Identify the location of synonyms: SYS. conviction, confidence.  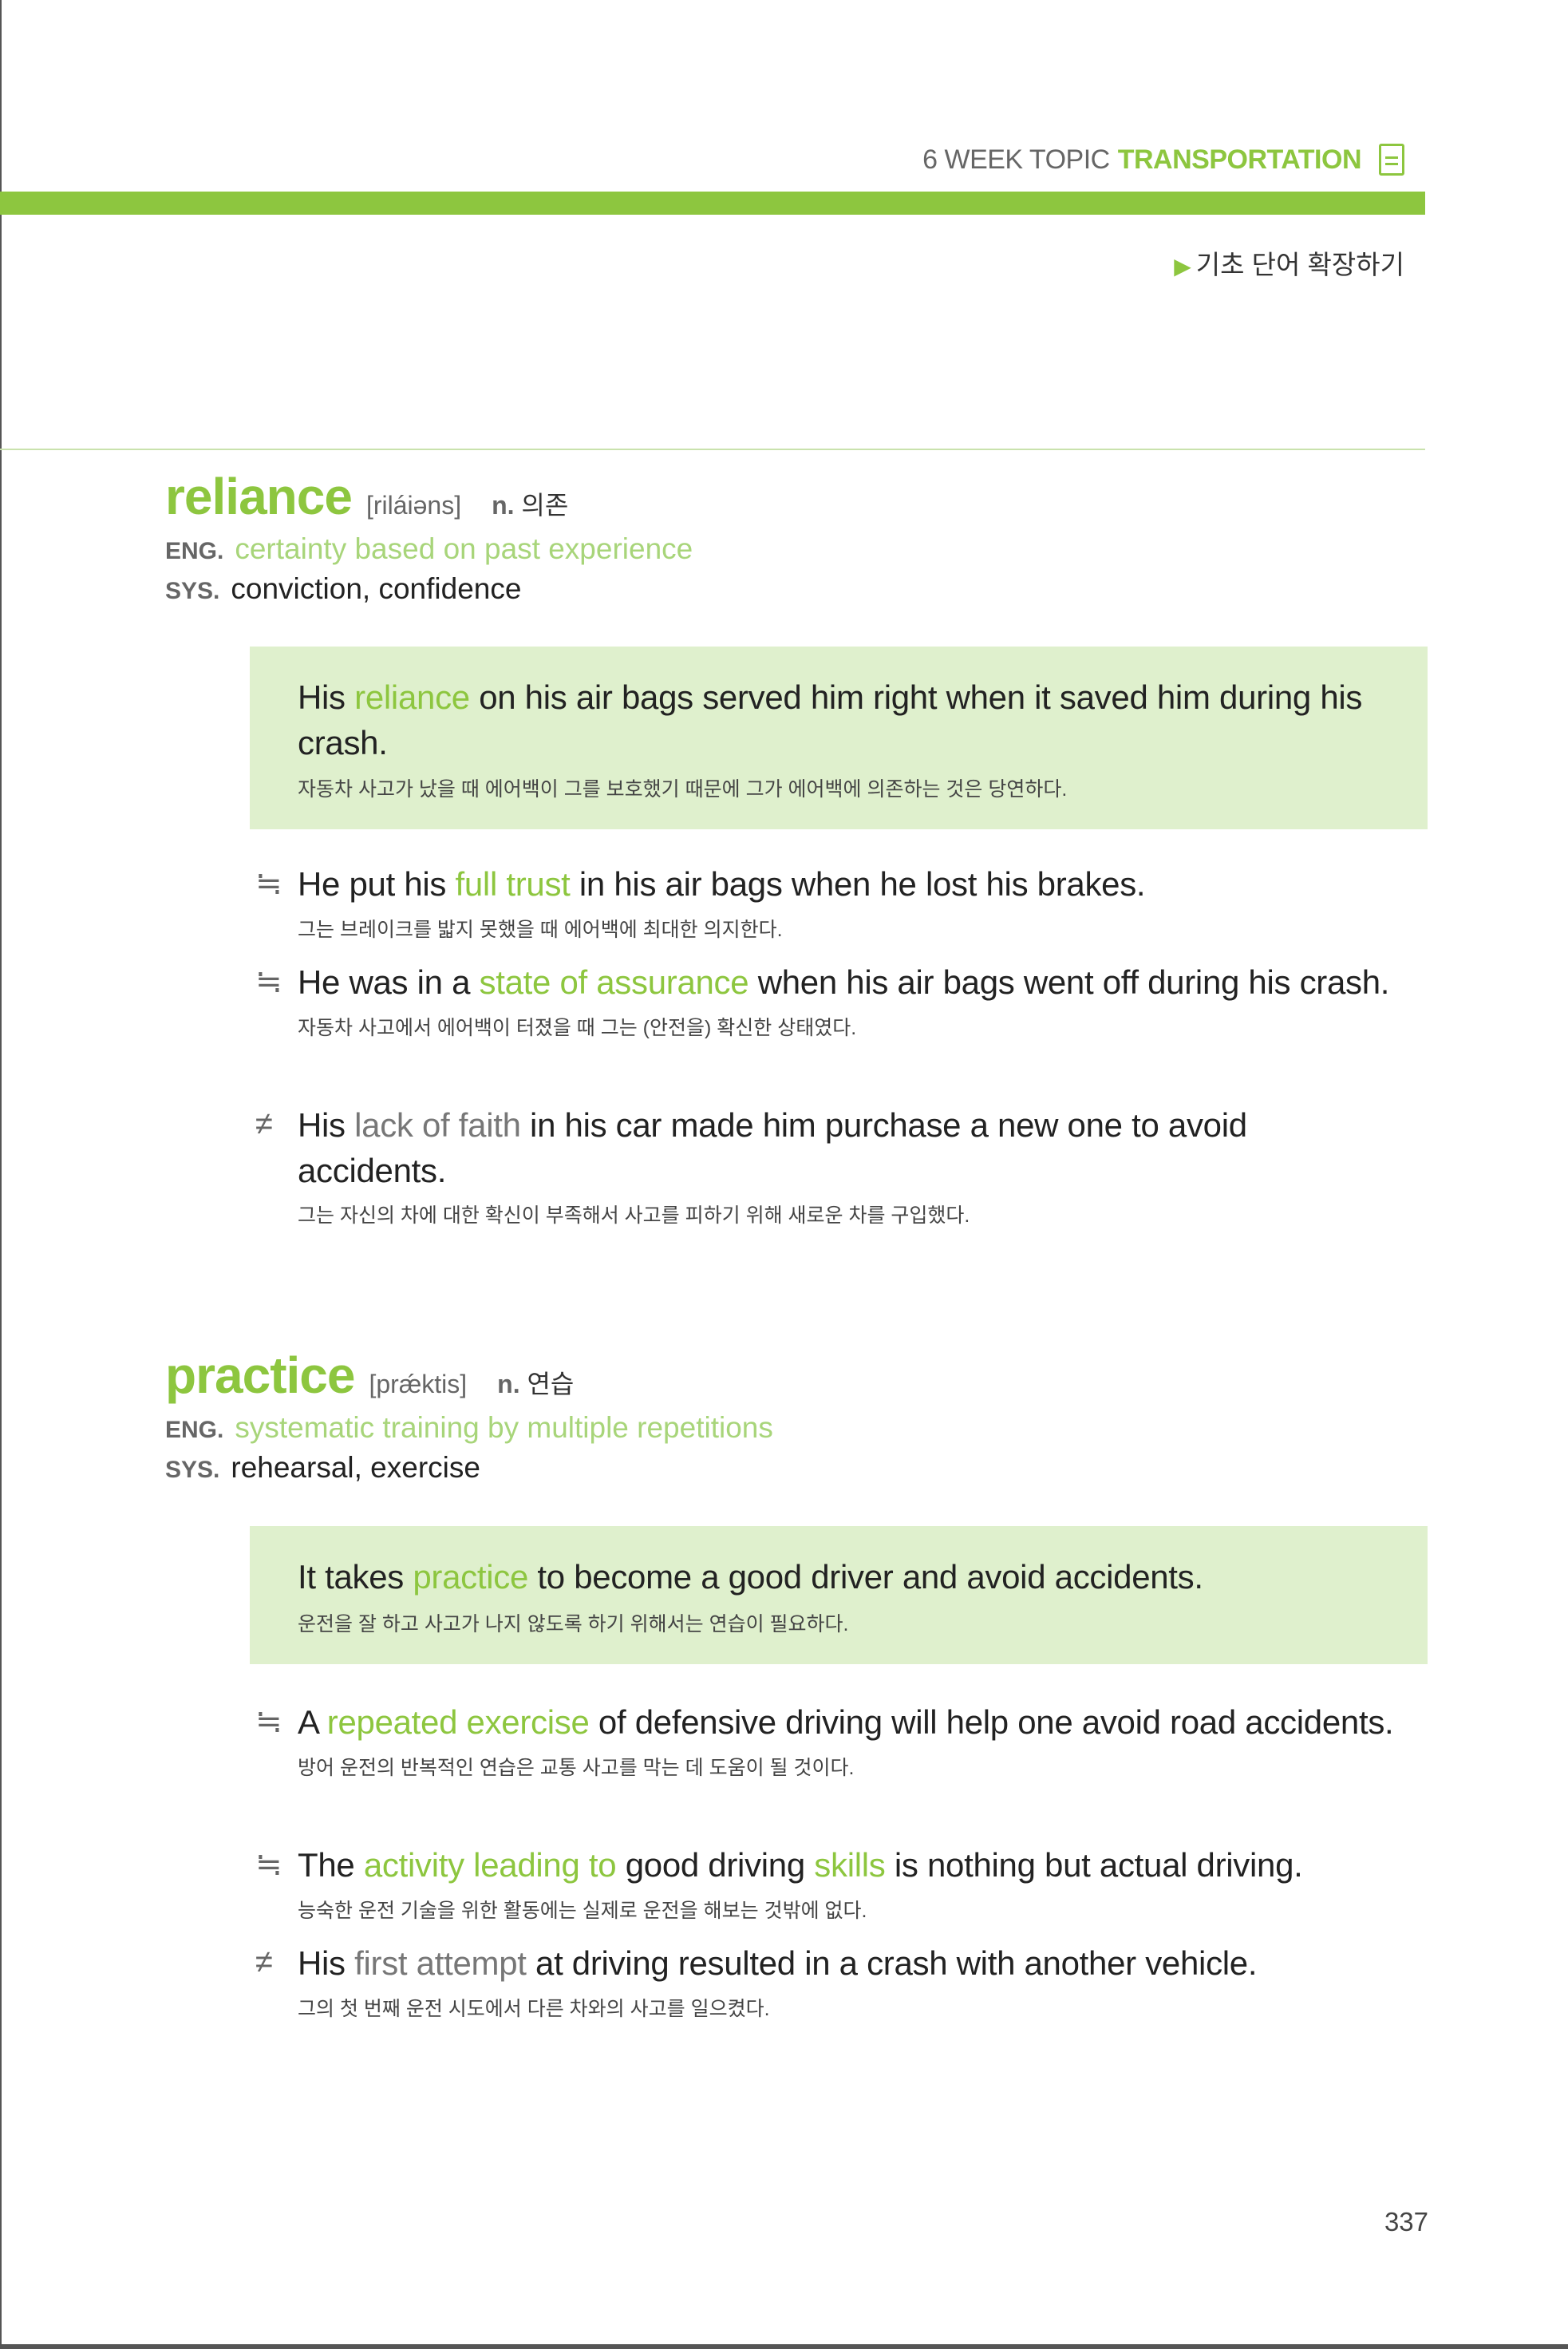
(795, 589).